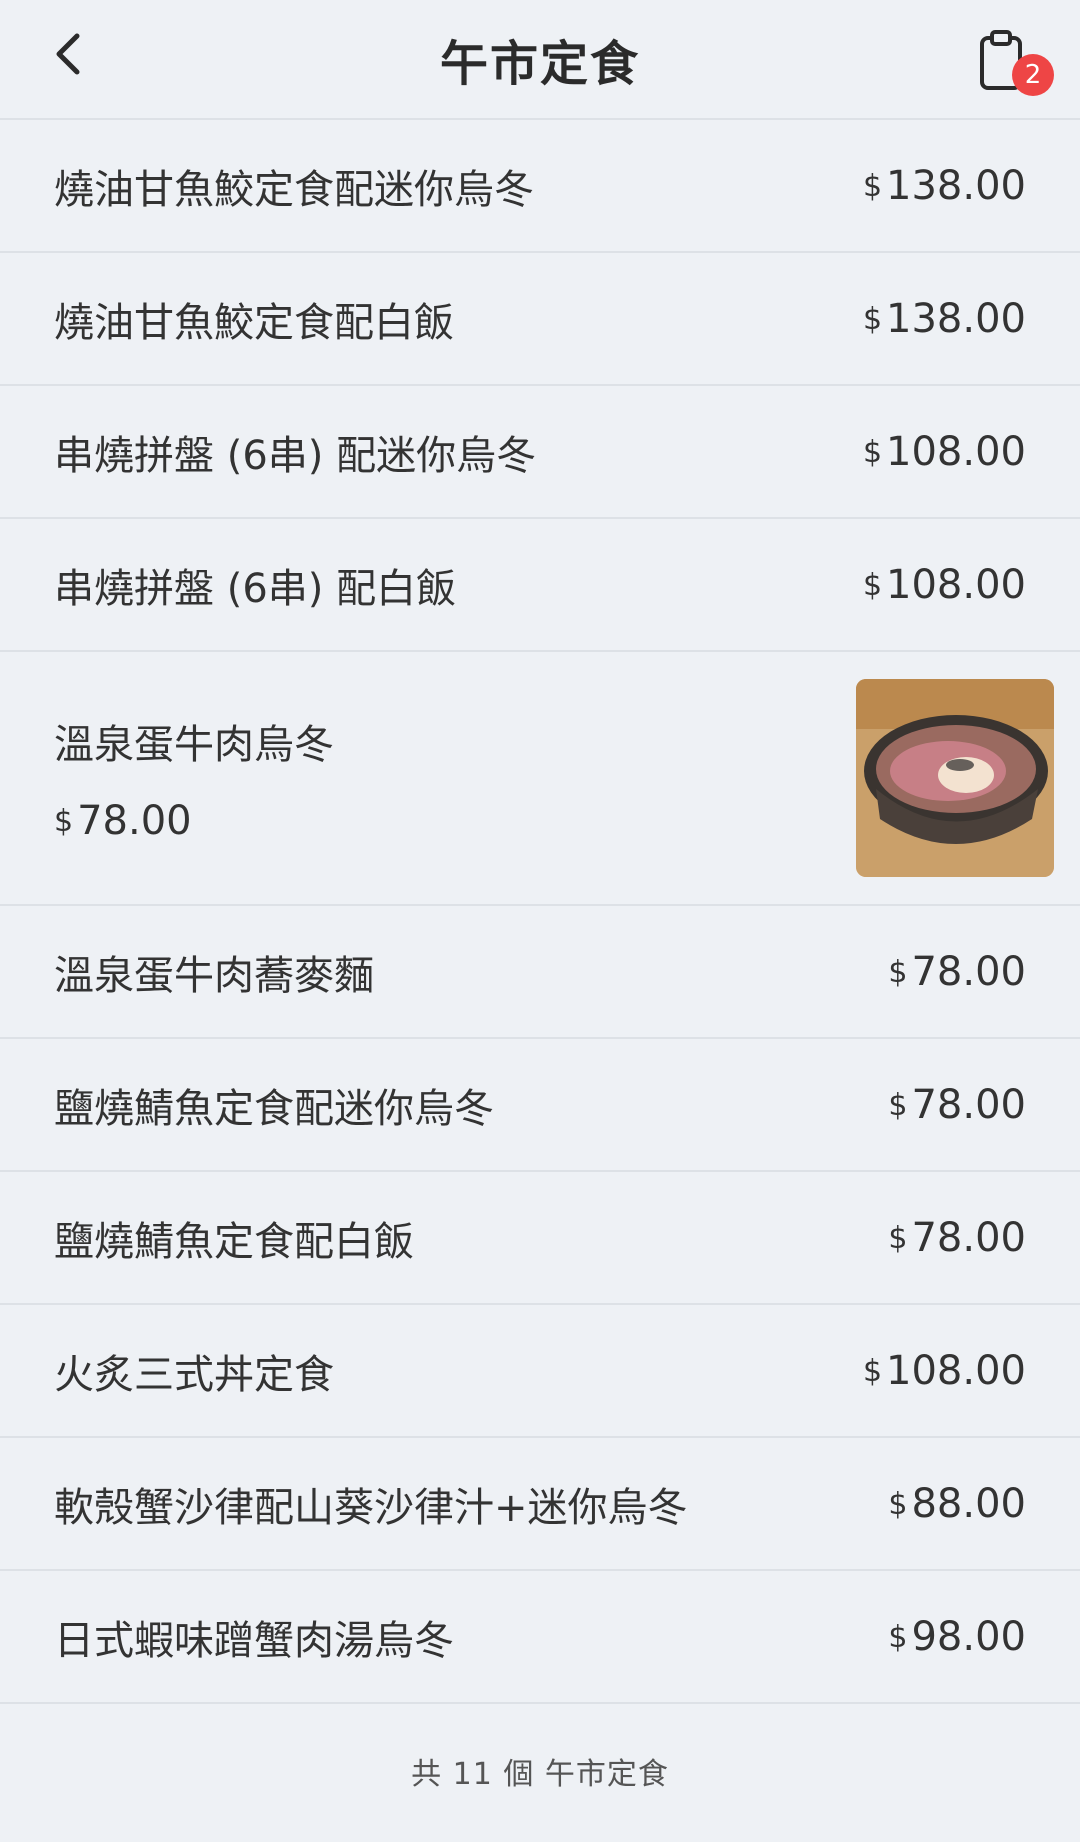  I want to click on menu-item-name: 溫泉蛋牛肉烏冬, so click(194, 745).